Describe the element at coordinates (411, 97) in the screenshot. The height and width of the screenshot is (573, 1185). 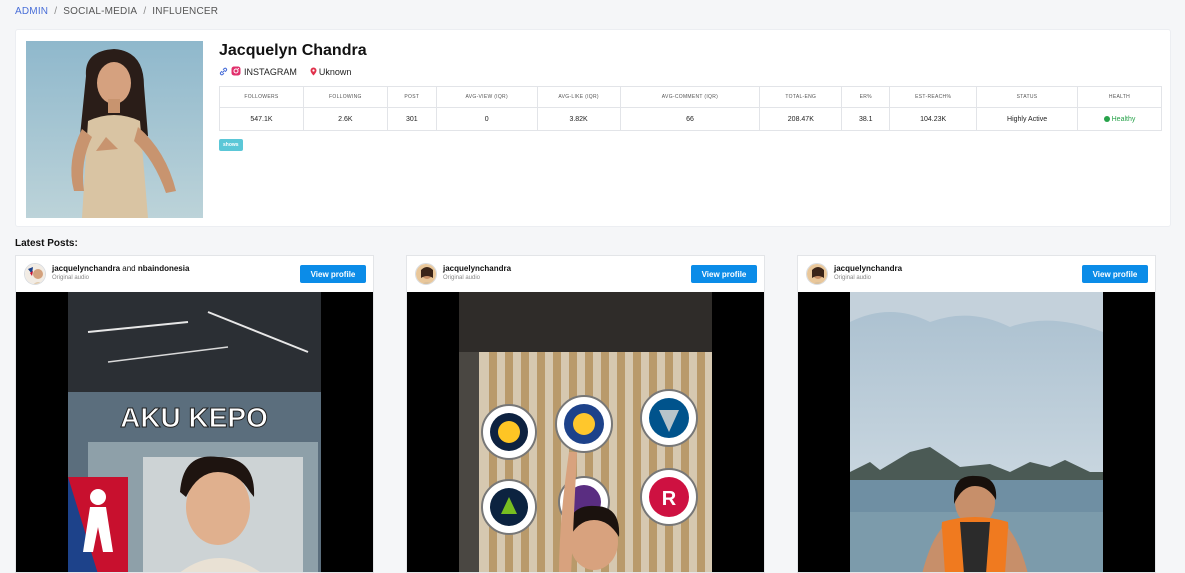
I see `header-post: POST` at that location.